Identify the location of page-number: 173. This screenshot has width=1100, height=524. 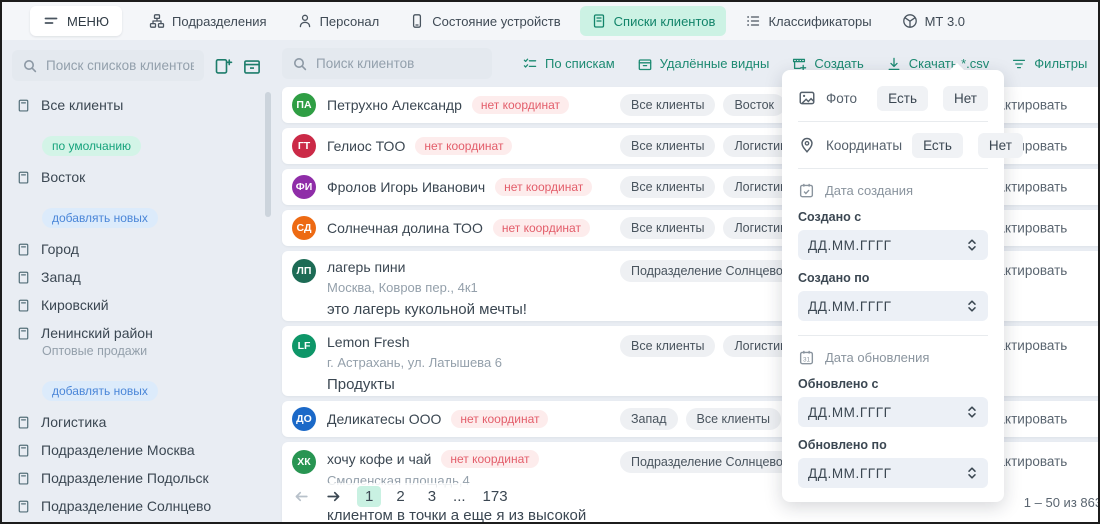
(495, 496).